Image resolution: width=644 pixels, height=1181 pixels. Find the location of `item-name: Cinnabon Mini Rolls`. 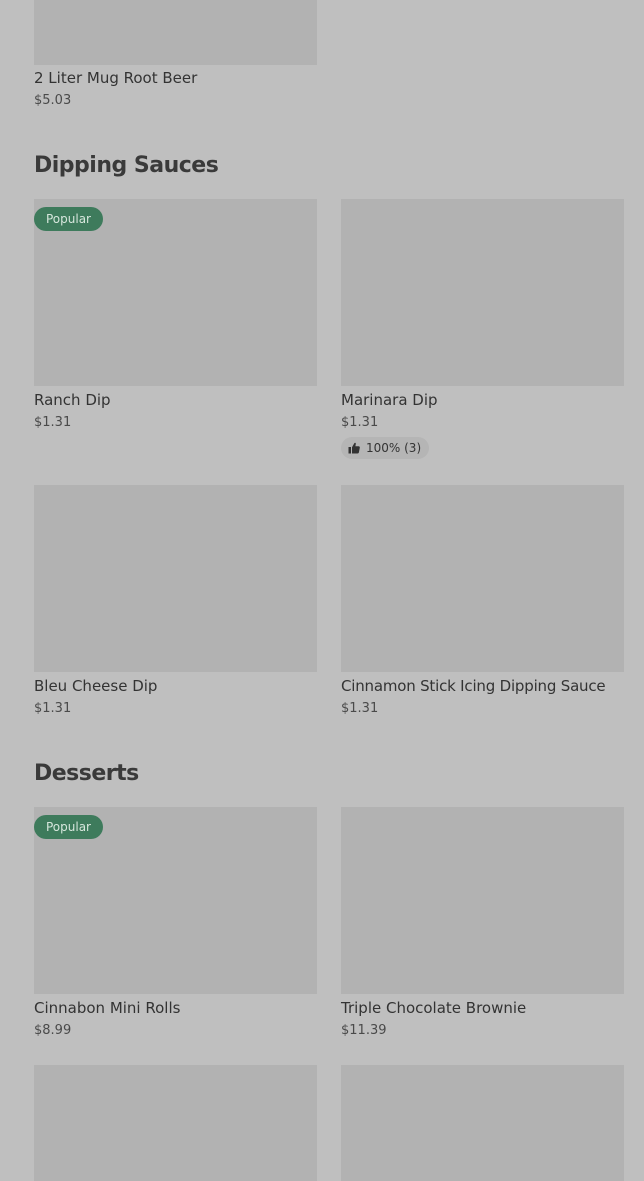

item-name: Cinnabon Mini Rolls is located at coordinates (107, 1008).